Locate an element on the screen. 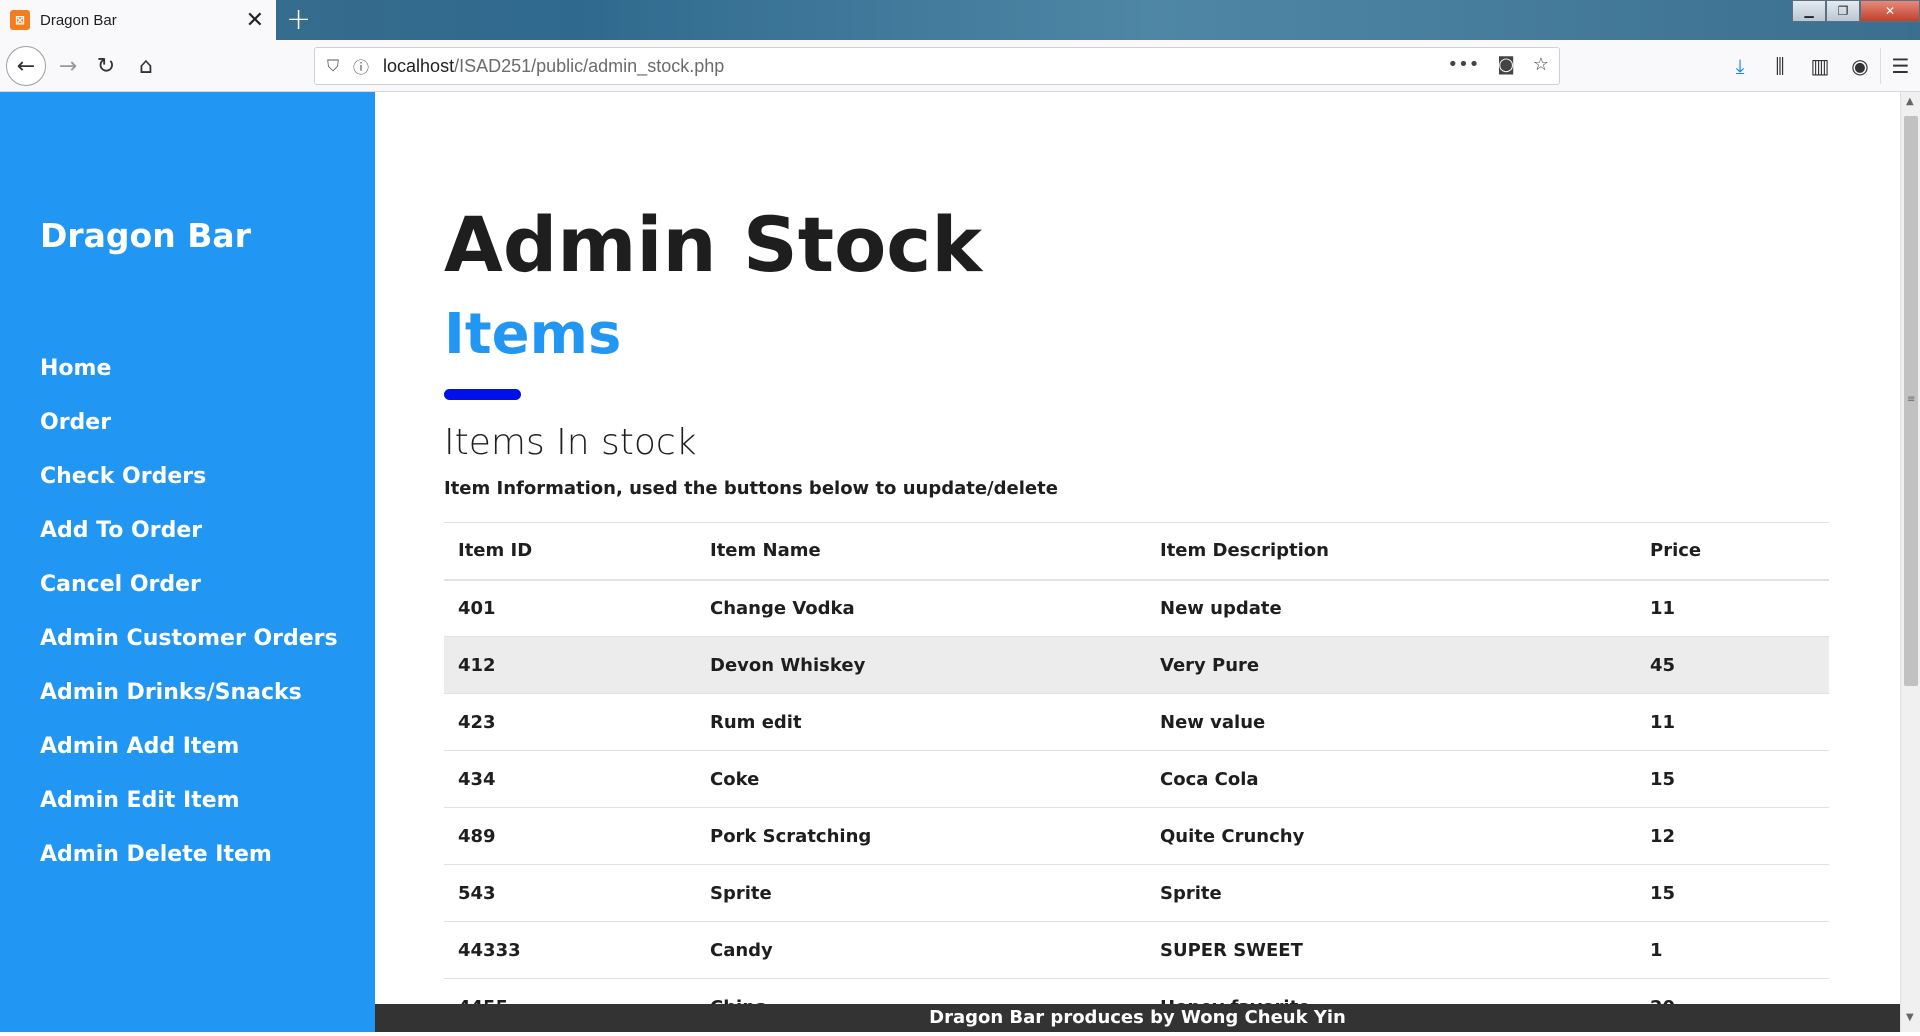 Image resolution: width=1920 pixels, height=1036 pixels. header-item-id: Item ID is located at coordinates (570, 551).